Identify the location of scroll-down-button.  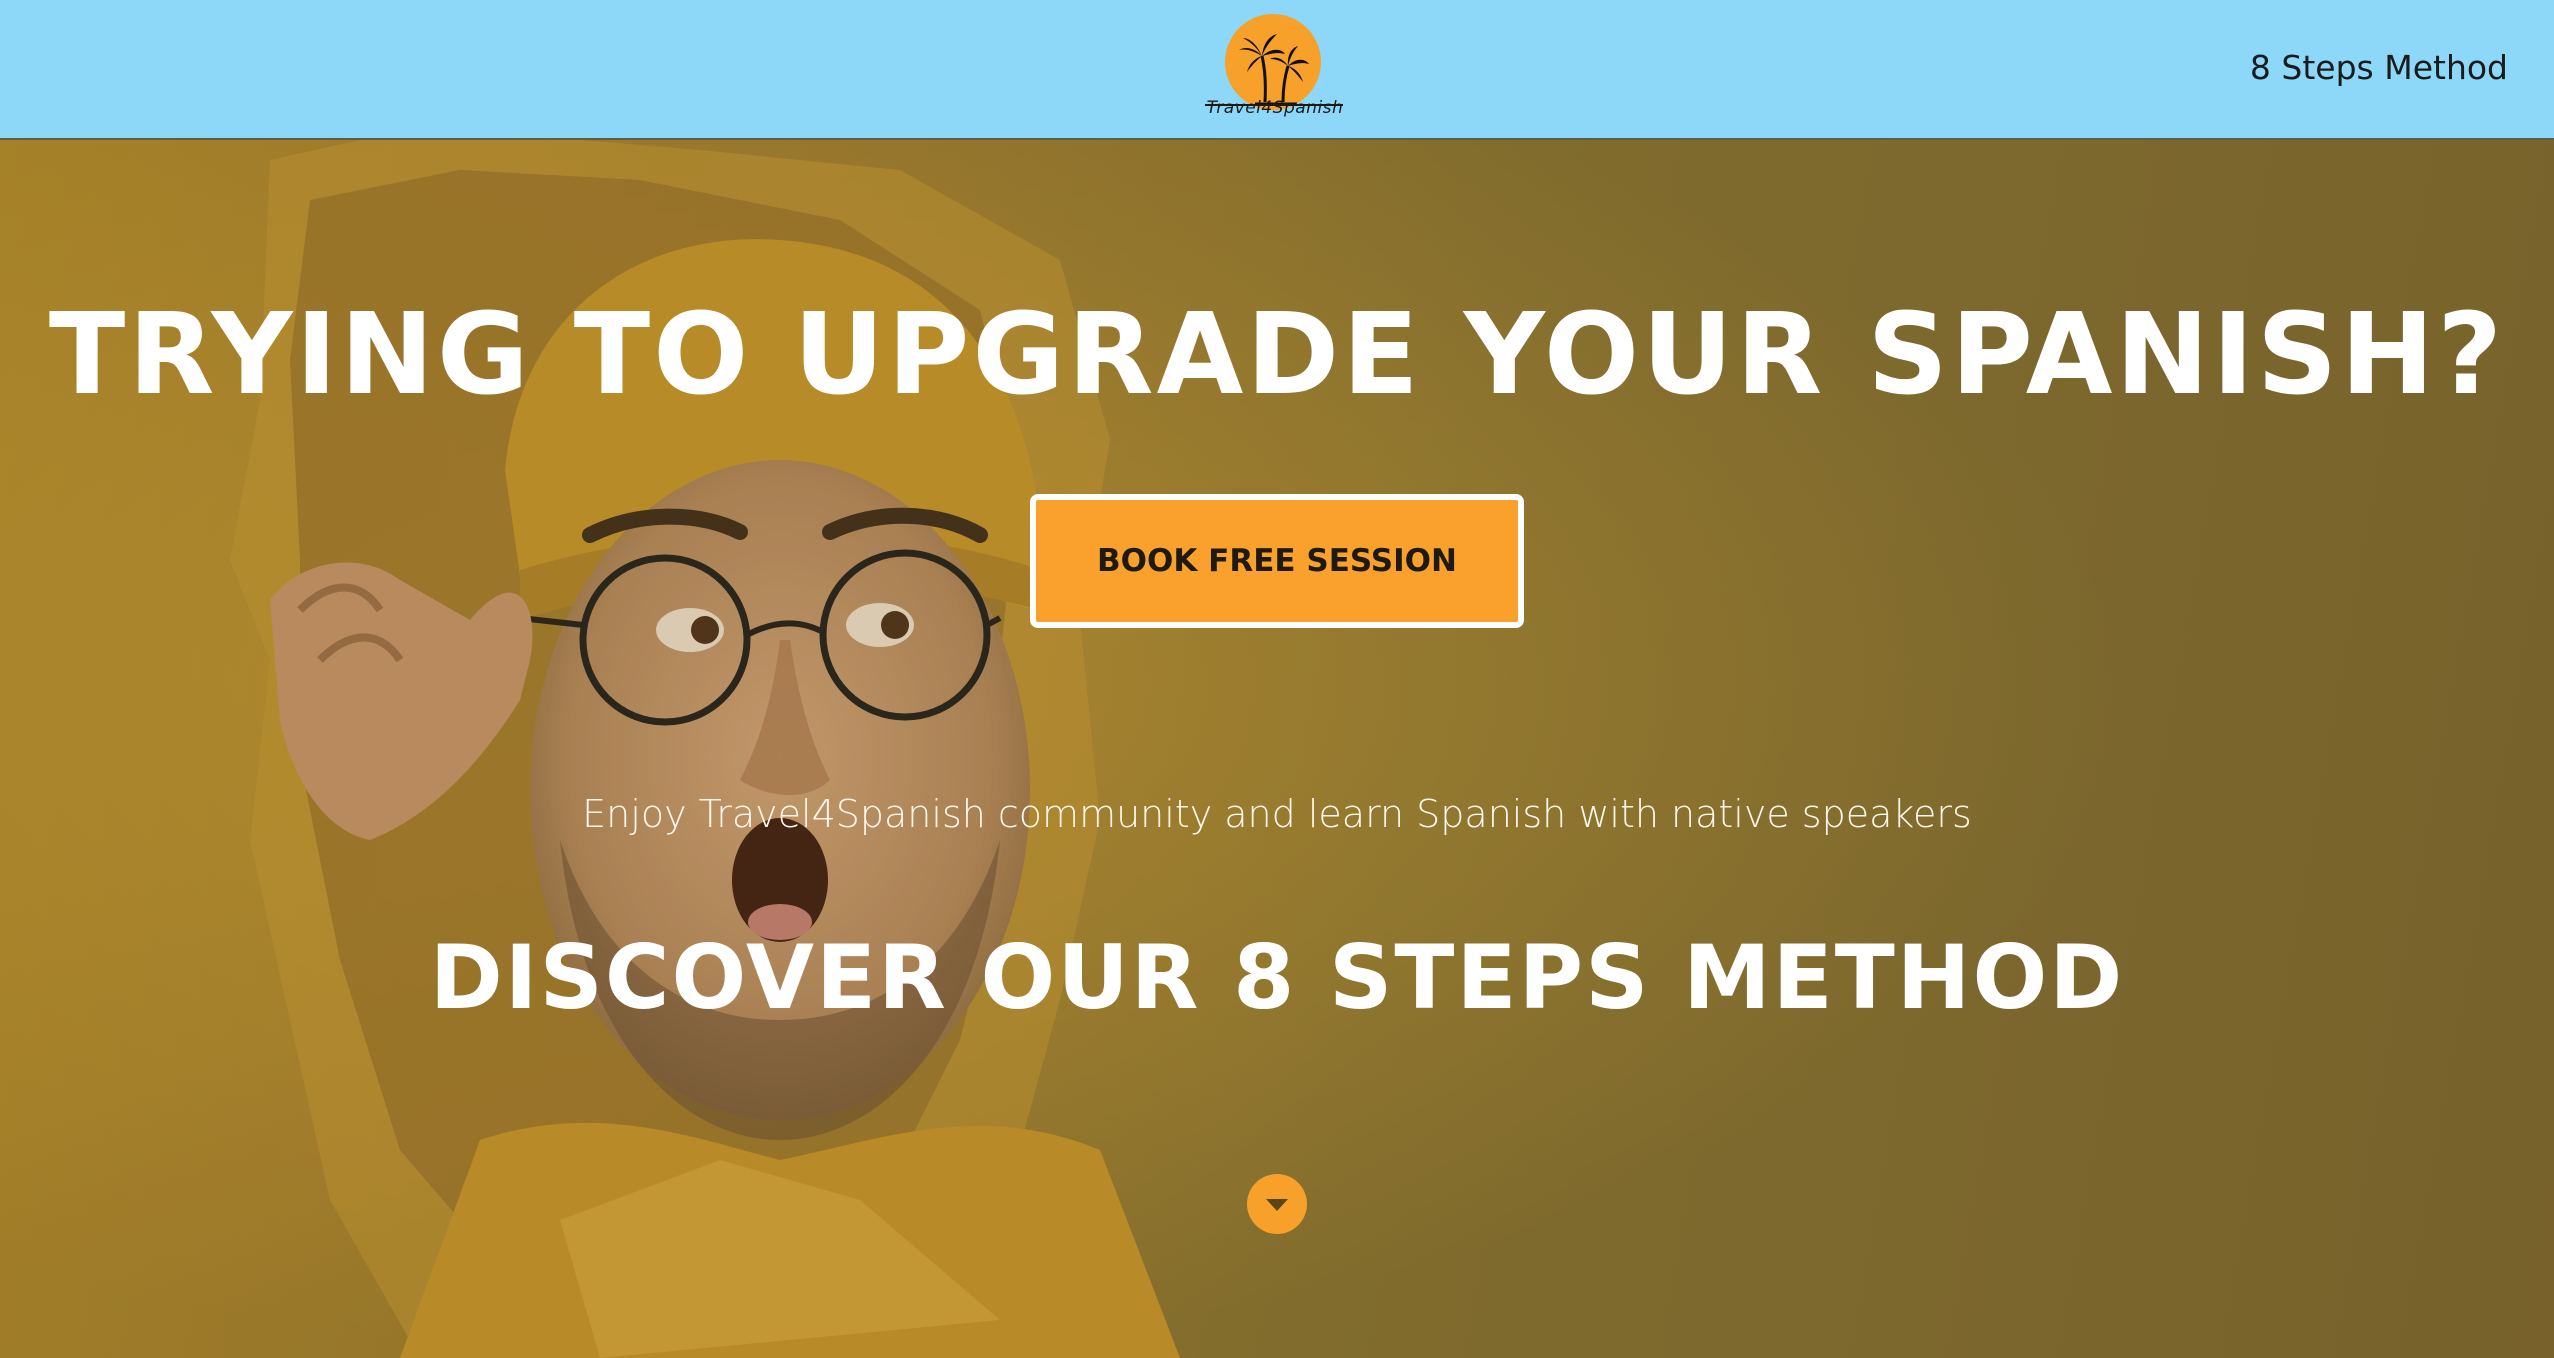
(1277, 1204).